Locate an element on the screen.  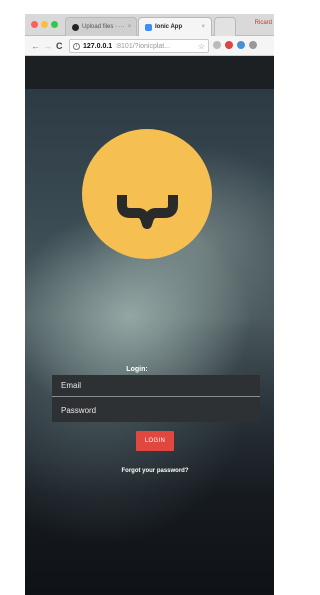
brace-logo-icon is located at coordinates (147, 212).